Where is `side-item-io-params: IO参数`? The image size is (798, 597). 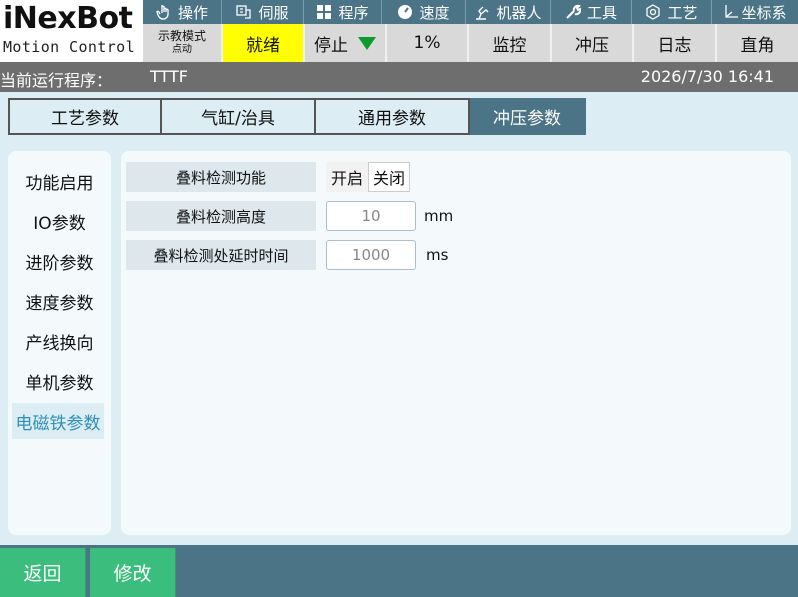
side-item-io-params: IO参数 is located at coordinates (59, 221).